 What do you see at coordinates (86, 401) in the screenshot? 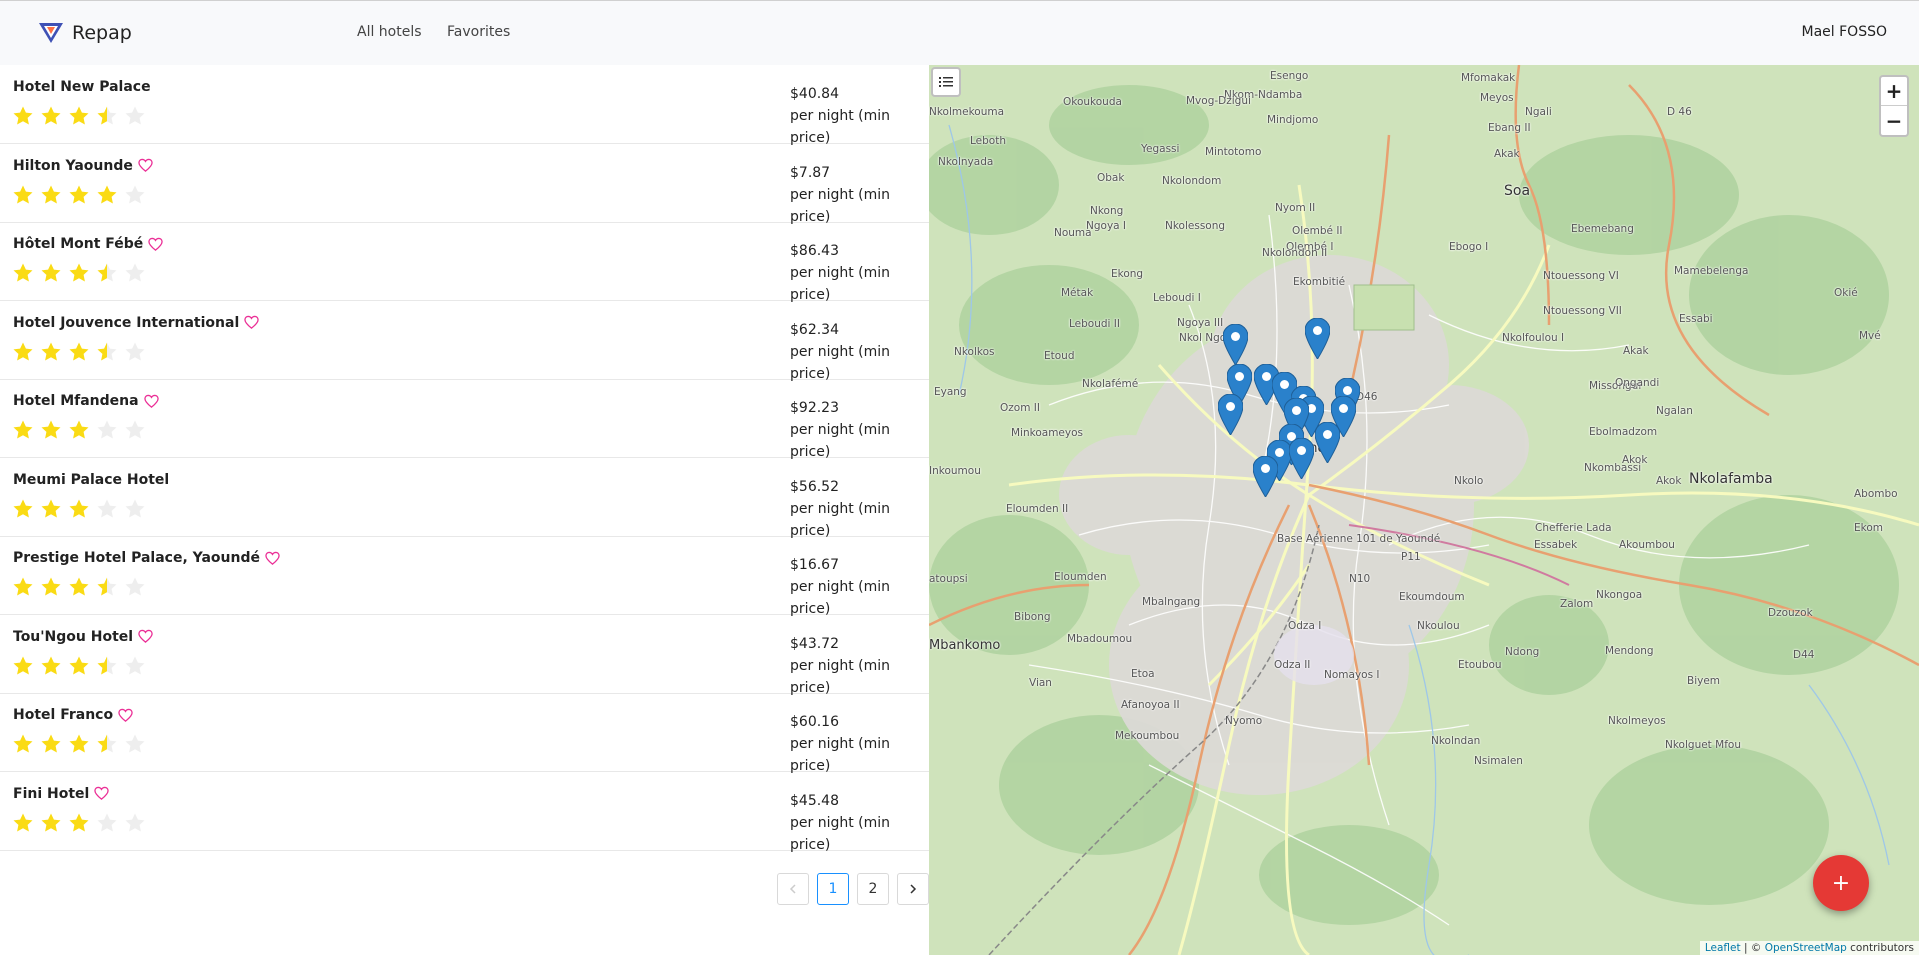
I see `hotel-name: Hotel Mfandena` at bounding box center [86, 401].